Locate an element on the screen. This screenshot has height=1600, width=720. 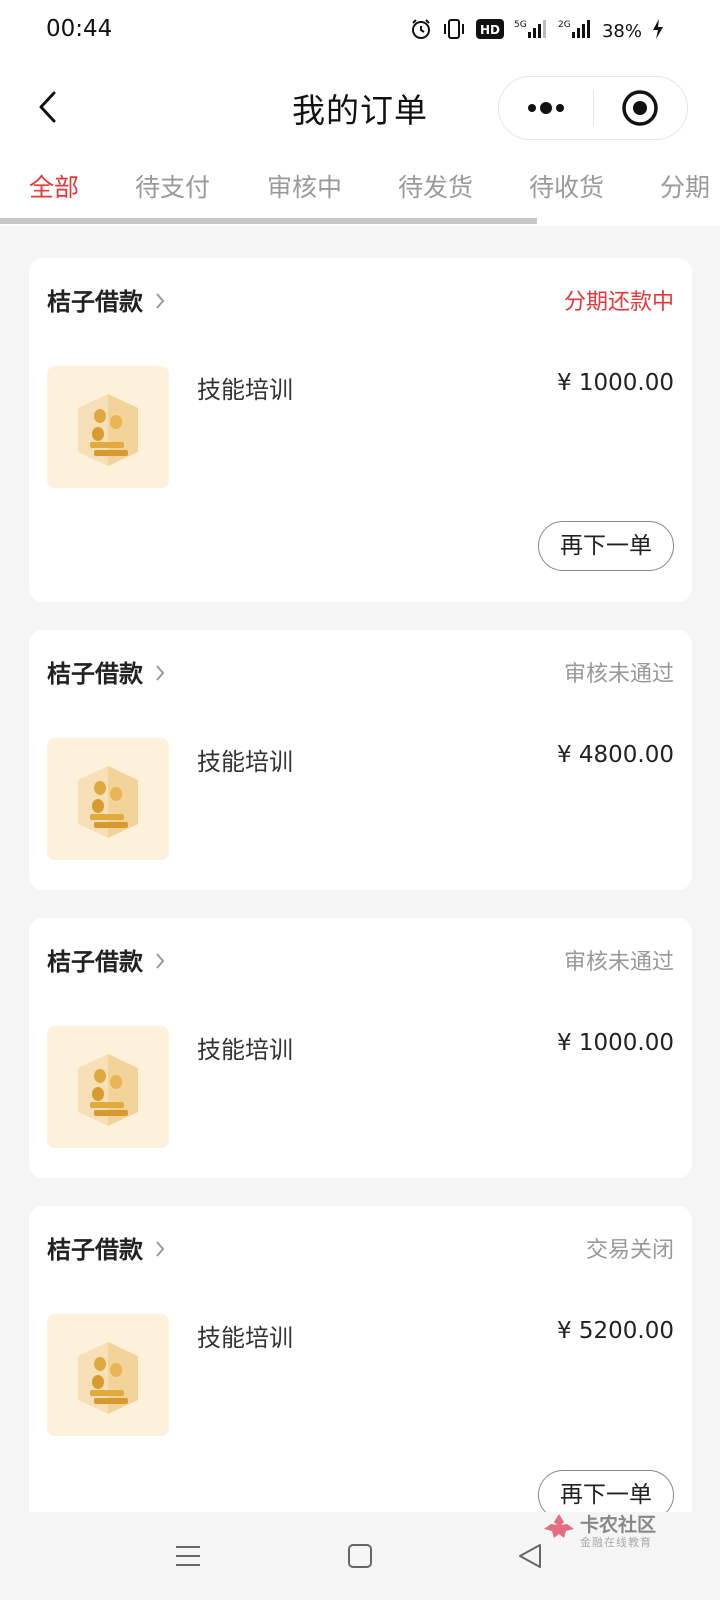
status-icons: HD 5G 2G 38% is located at coordinates (537, 31).